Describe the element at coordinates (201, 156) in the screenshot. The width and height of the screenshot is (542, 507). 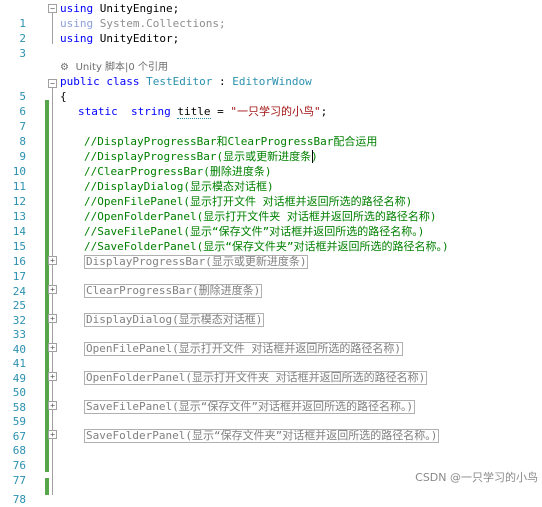
I see `comment: //DisplayProgressBar(显示或更新进度条)` at that location.